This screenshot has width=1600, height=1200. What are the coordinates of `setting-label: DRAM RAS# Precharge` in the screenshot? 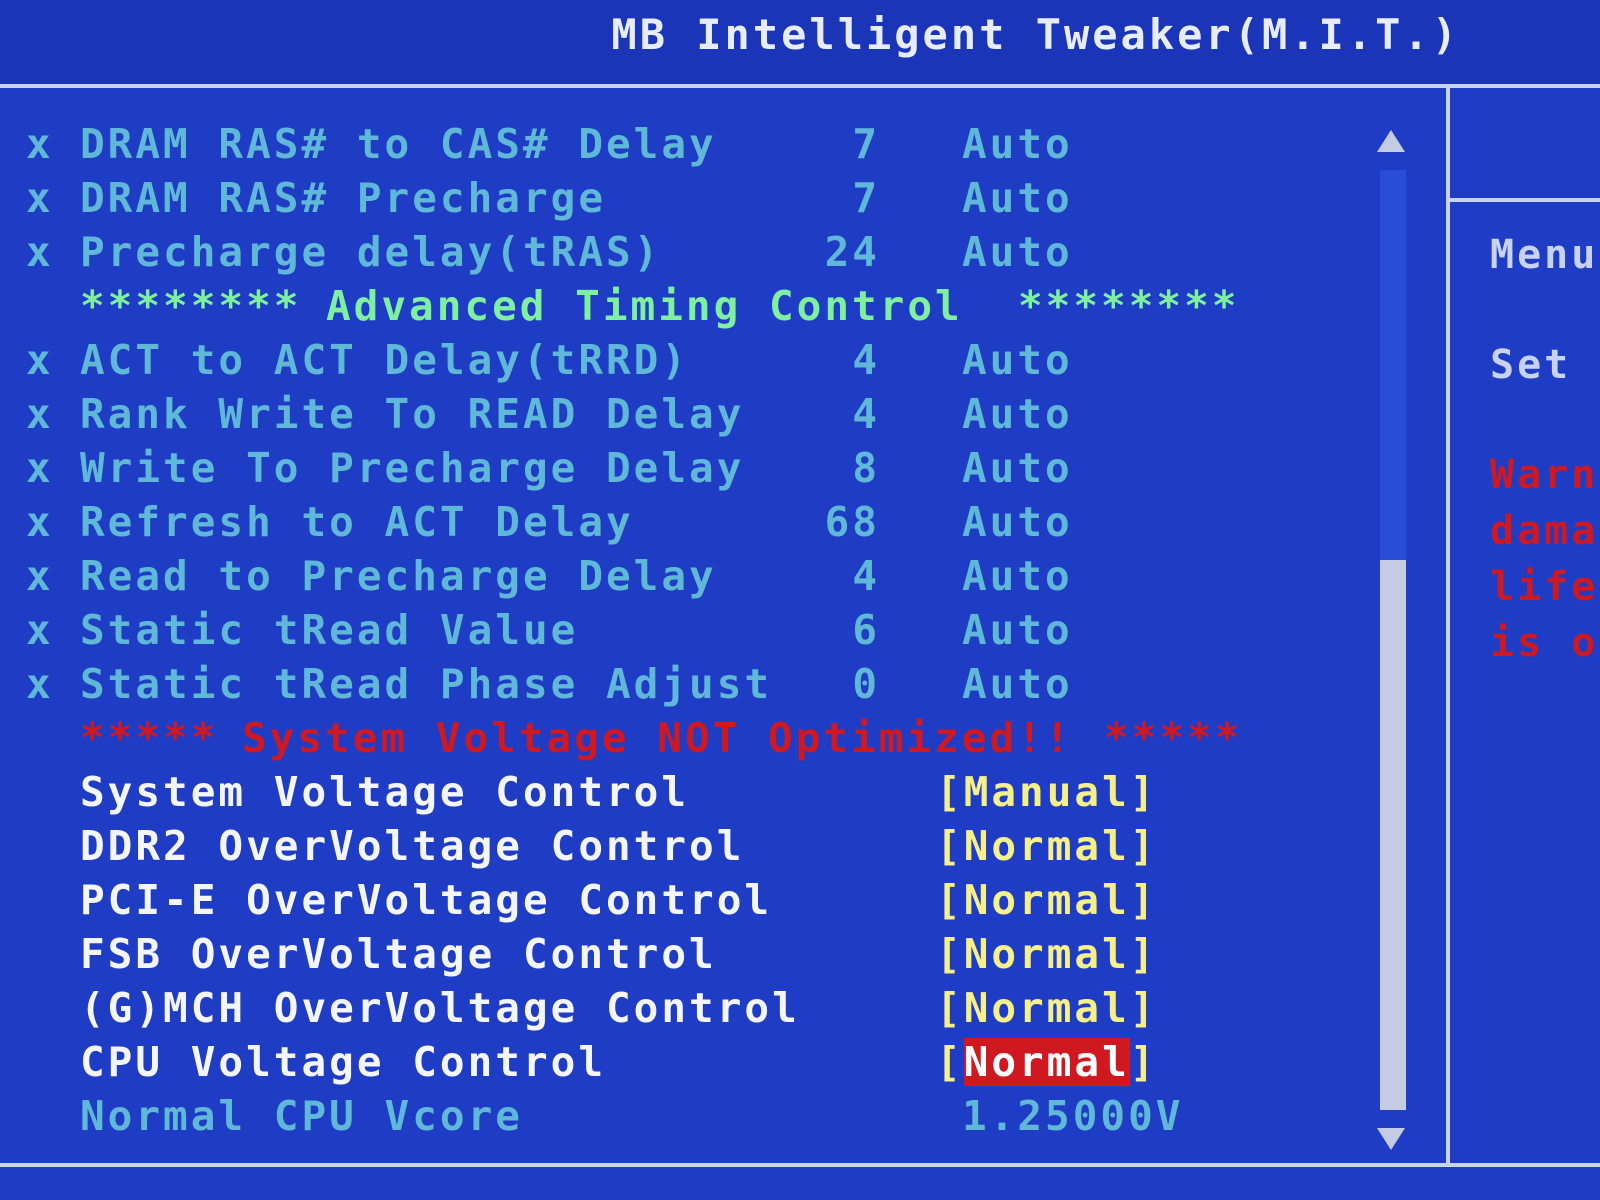 It's located at (343, 198).